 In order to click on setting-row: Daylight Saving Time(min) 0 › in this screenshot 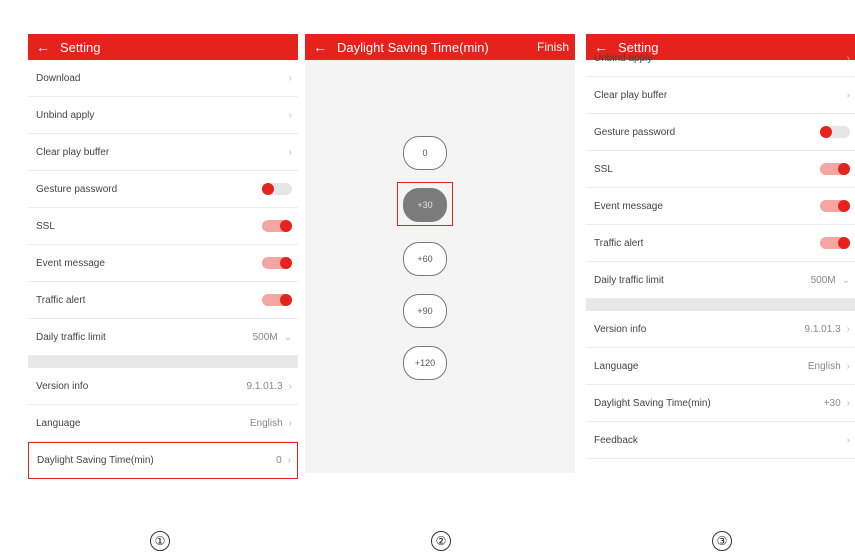, I will do `click(163, 460)`.